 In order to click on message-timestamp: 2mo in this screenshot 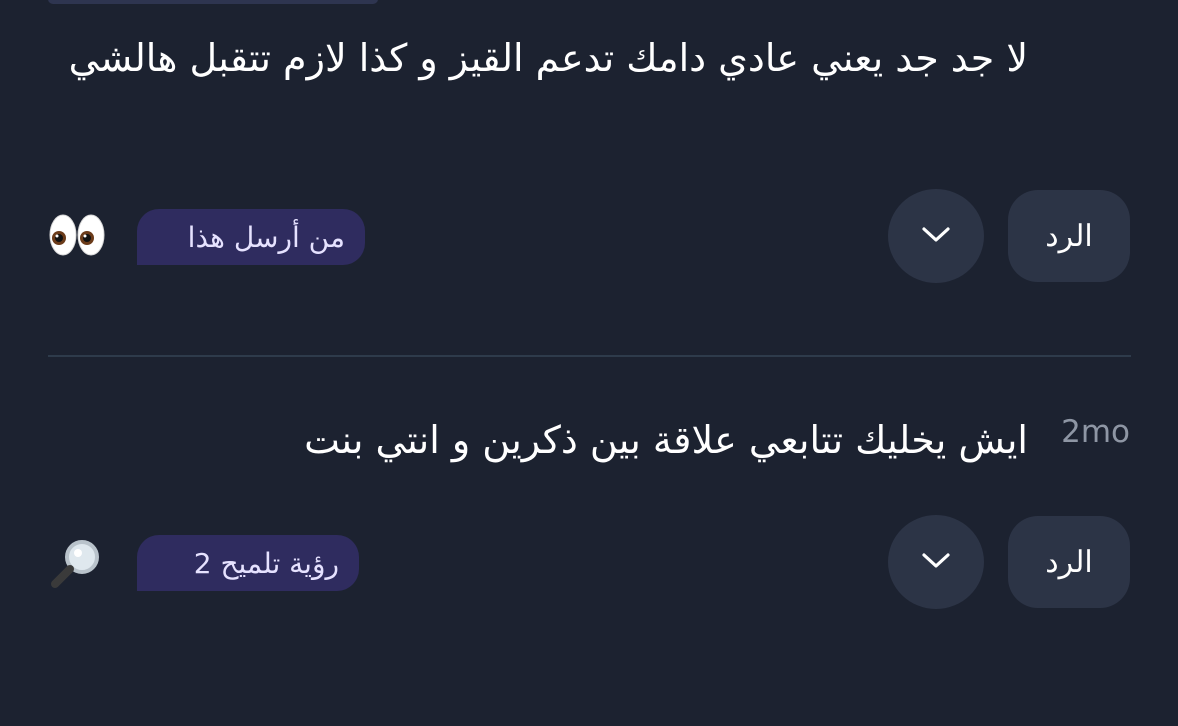, I will do `click(1095, 432)`.